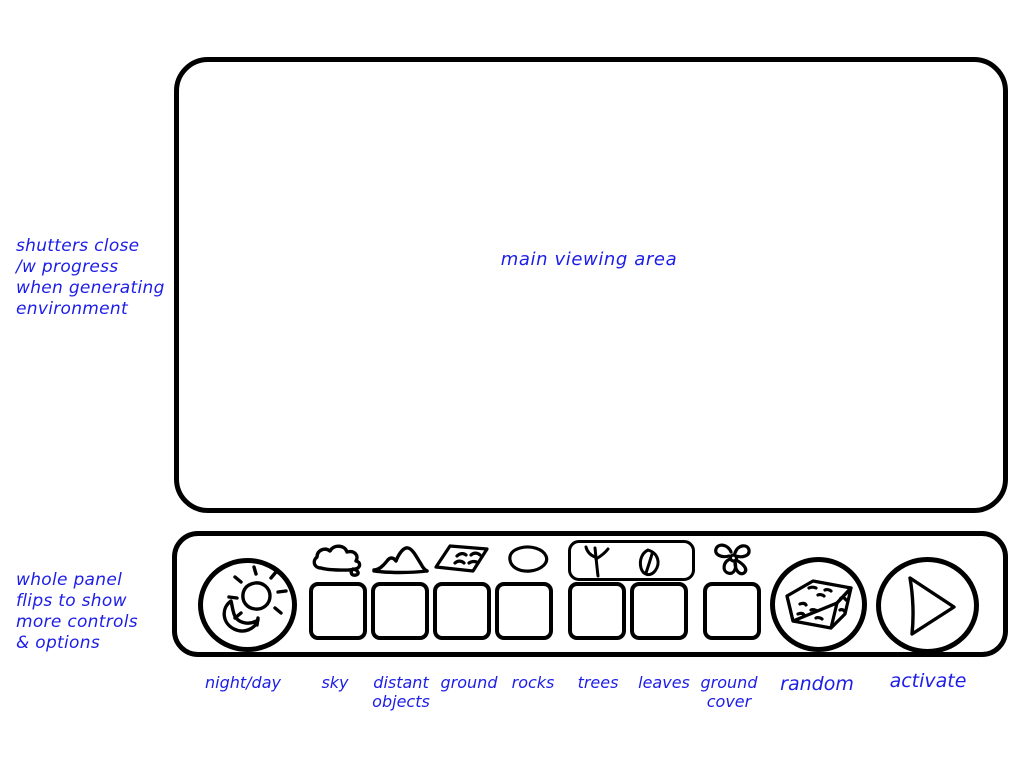  I want to click on flower-icon, so click(732, 559).